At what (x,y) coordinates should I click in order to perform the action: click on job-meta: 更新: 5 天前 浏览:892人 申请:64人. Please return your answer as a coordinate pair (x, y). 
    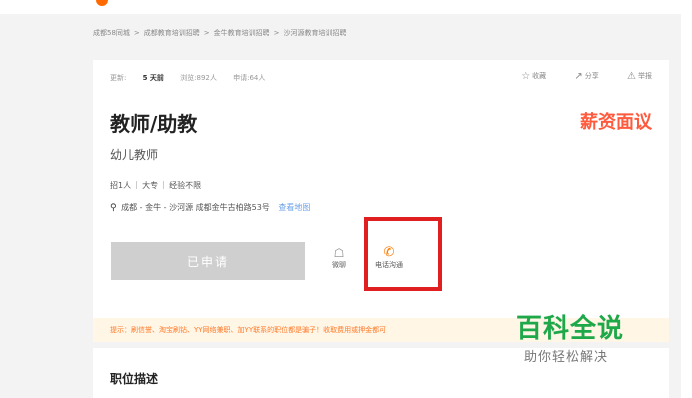
    Looking at the image, I should click on (194, 78).